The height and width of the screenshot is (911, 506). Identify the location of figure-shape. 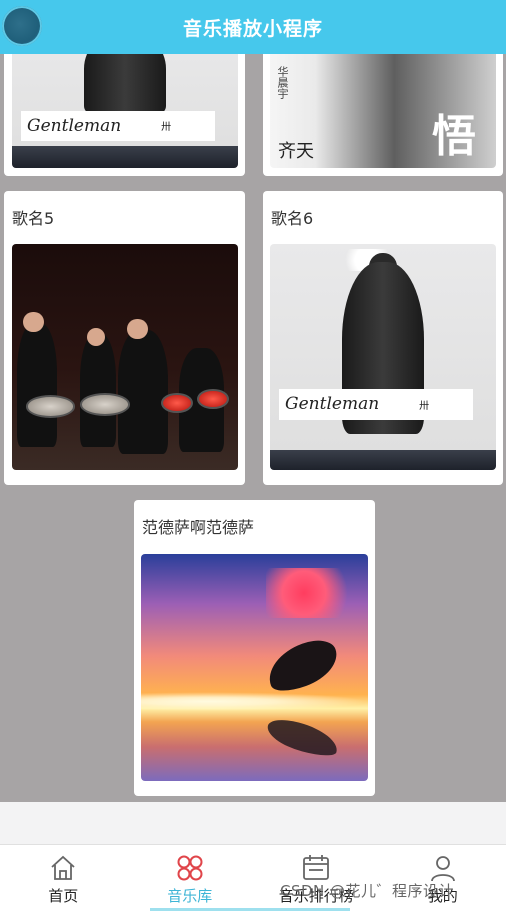
(125, 84).